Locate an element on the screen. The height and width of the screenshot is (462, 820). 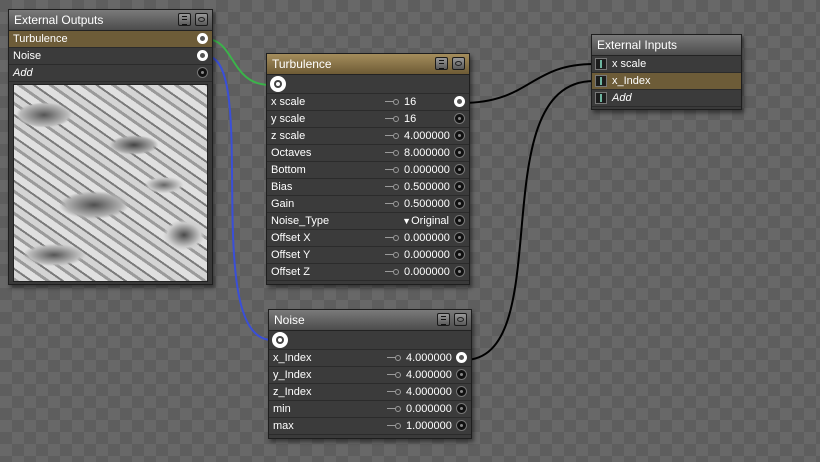
add-port-icon is located at coordinates (202, 72).